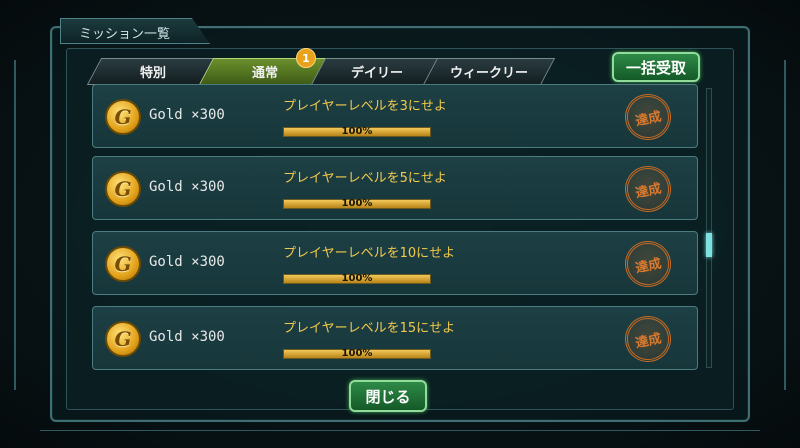 The image size is (800, 448). What do you see at coordinates (395, 116) in the screenshot?
I see `mission-row: G Gold ×300 プレイヤーレベルを3にせよ 100% 達成` at bounding box center [395, 116].